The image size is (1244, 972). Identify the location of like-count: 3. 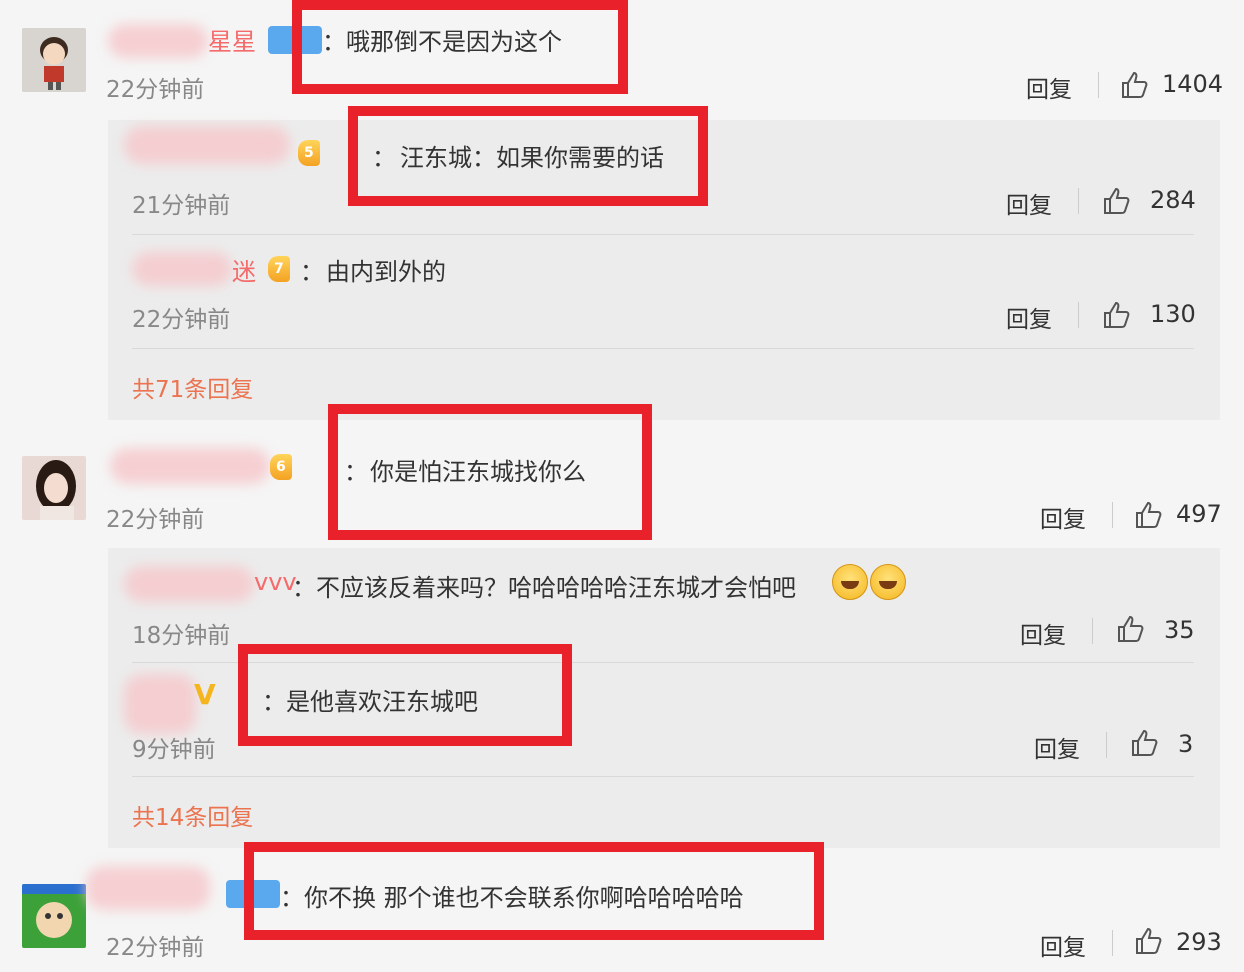
(1186, 744).